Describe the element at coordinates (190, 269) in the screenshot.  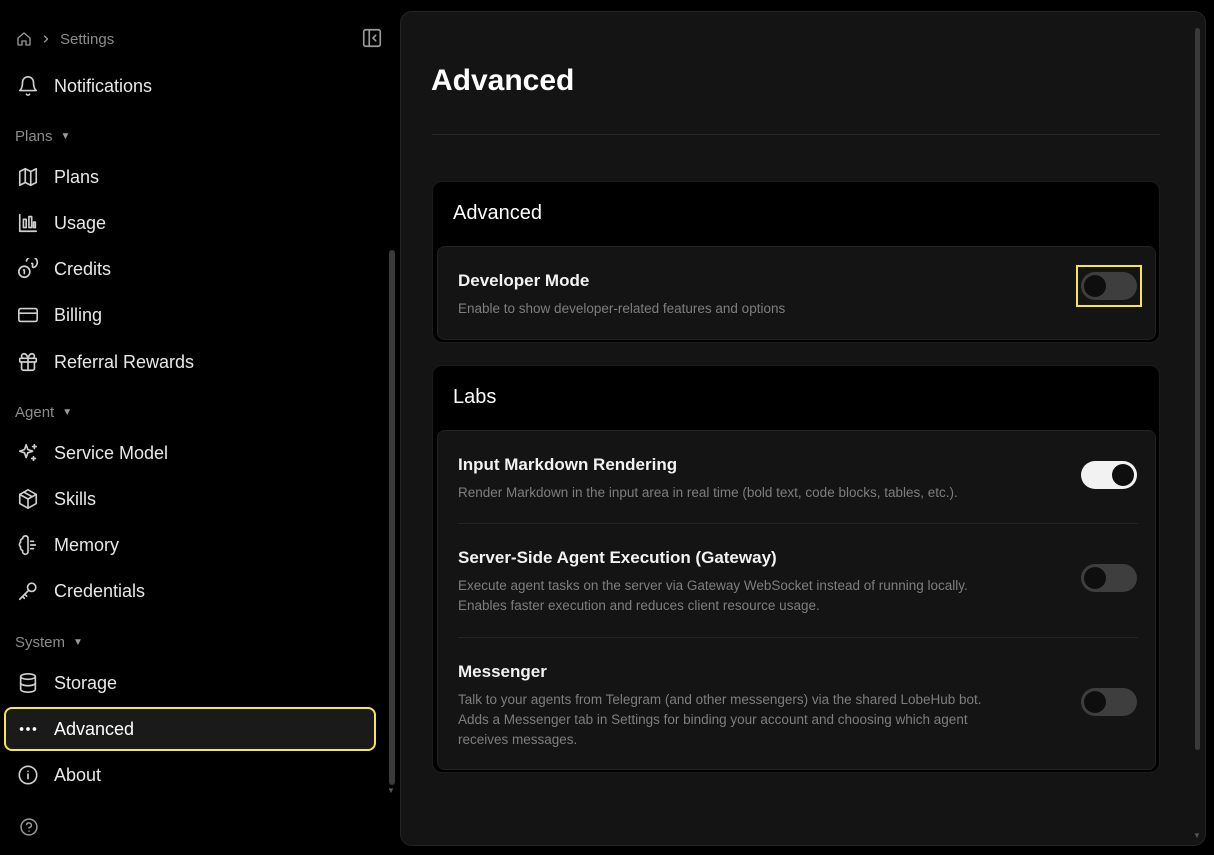
I see `sidebar-item-credits: Credits` at that location.